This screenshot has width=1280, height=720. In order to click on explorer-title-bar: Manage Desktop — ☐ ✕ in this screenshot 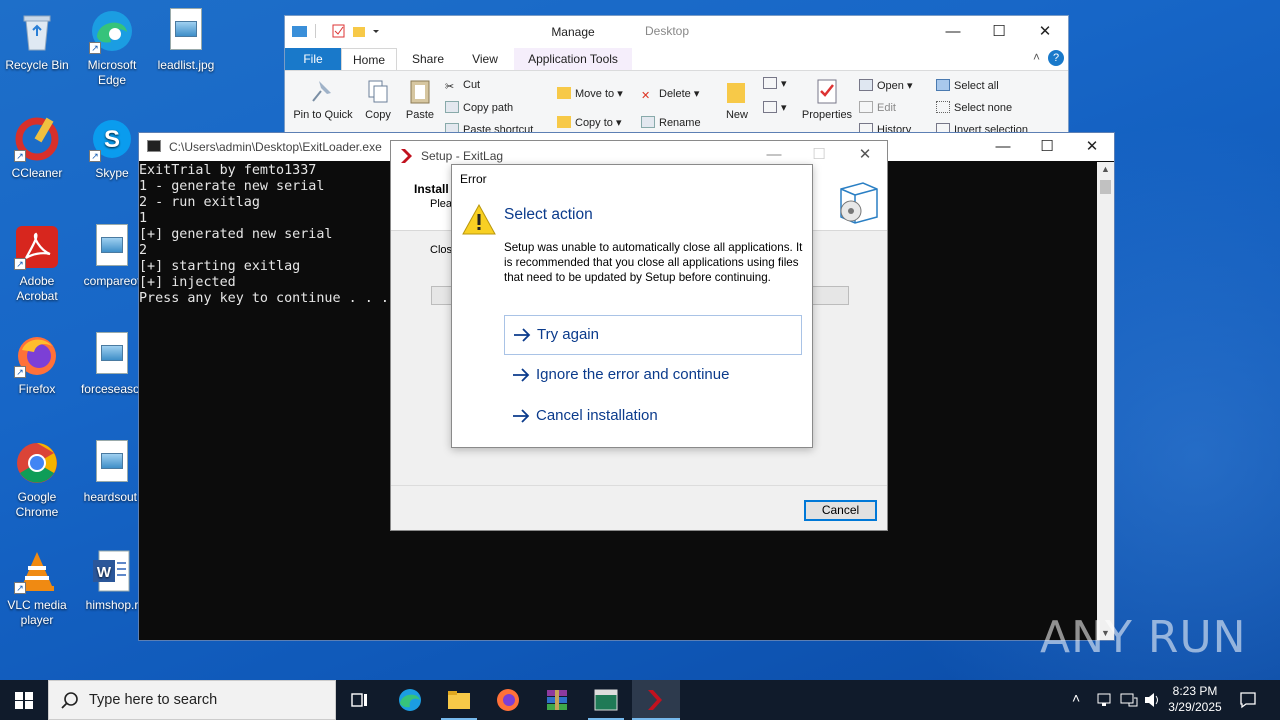, I will do `click(676, 32)`.